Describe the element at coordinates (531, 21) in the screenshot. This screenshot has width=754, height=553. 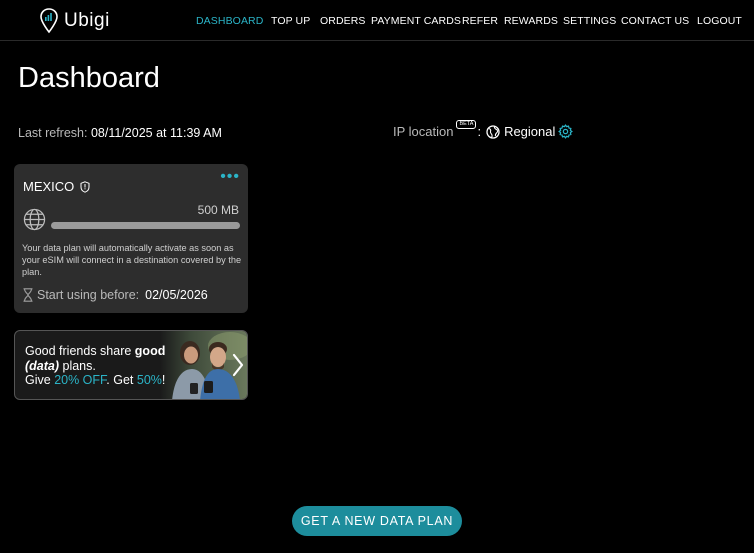
I see `nav-rewards: REWARDS` at that location.